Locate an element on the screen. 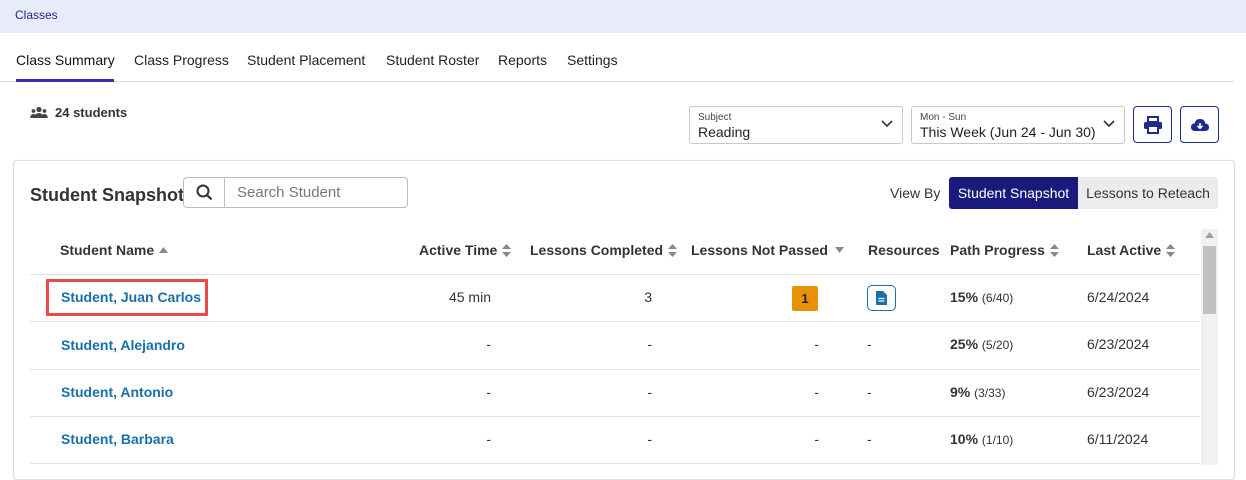 The height and width of the screenshot is (480, 1246). download-button is located at coordinates (1199, 124).